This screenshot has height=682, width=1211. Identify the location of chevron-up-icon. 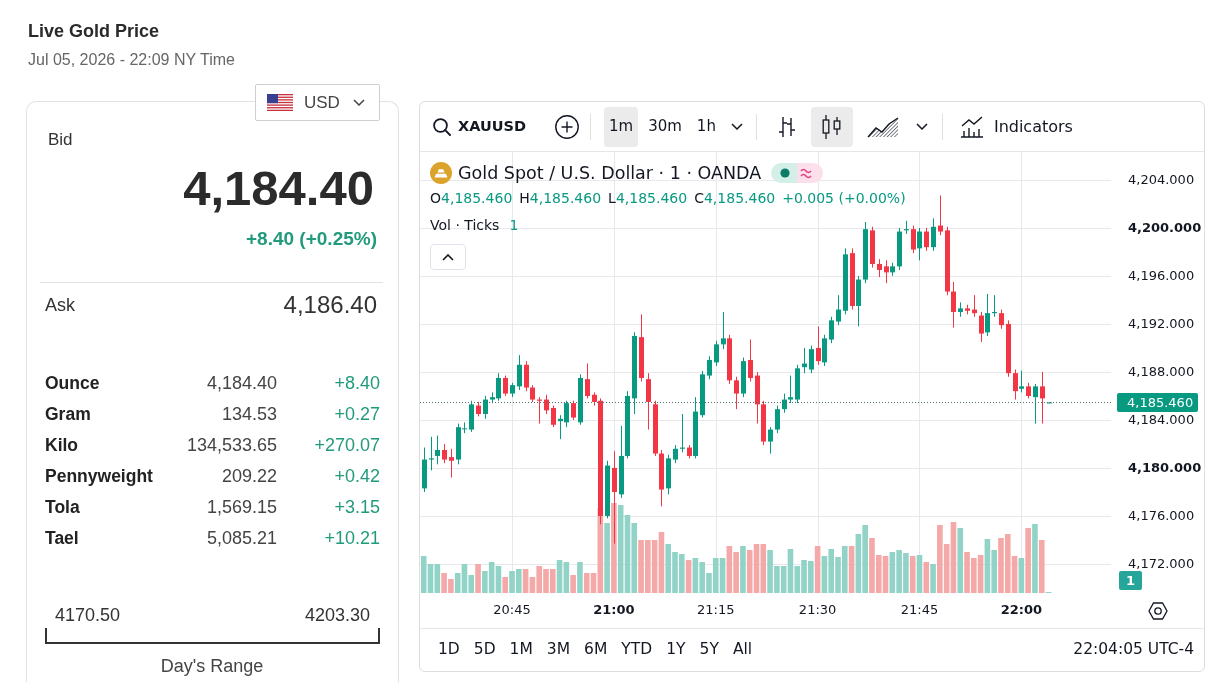
(448, 257).